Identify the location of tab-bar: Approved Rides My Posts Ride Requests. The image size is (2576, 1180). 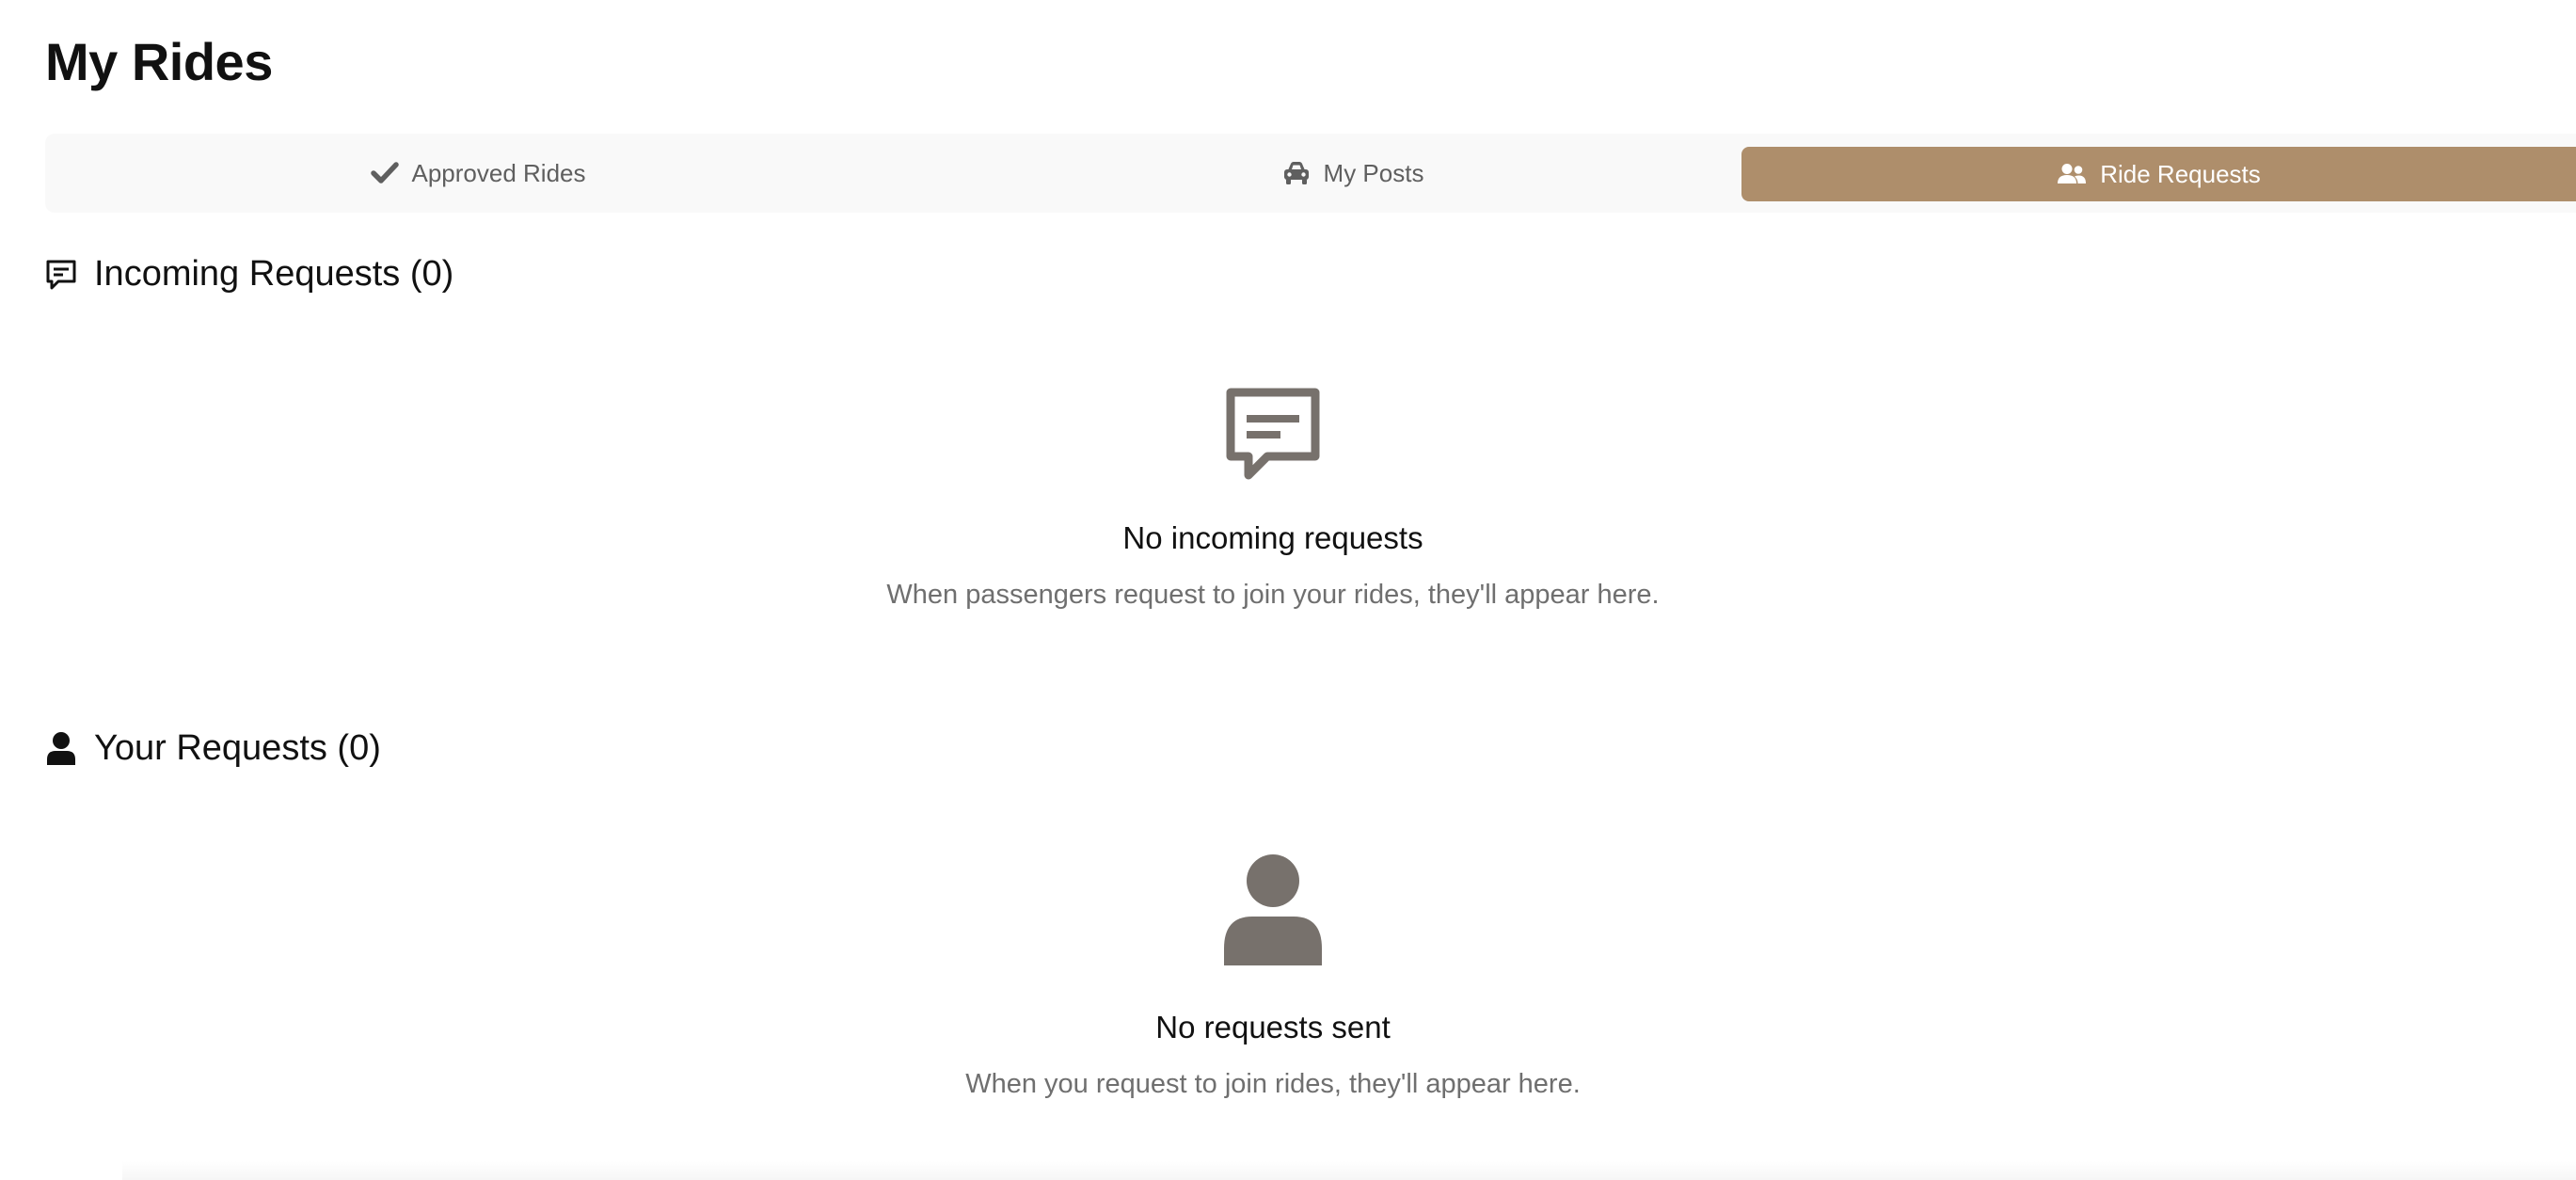
(1310, 173).